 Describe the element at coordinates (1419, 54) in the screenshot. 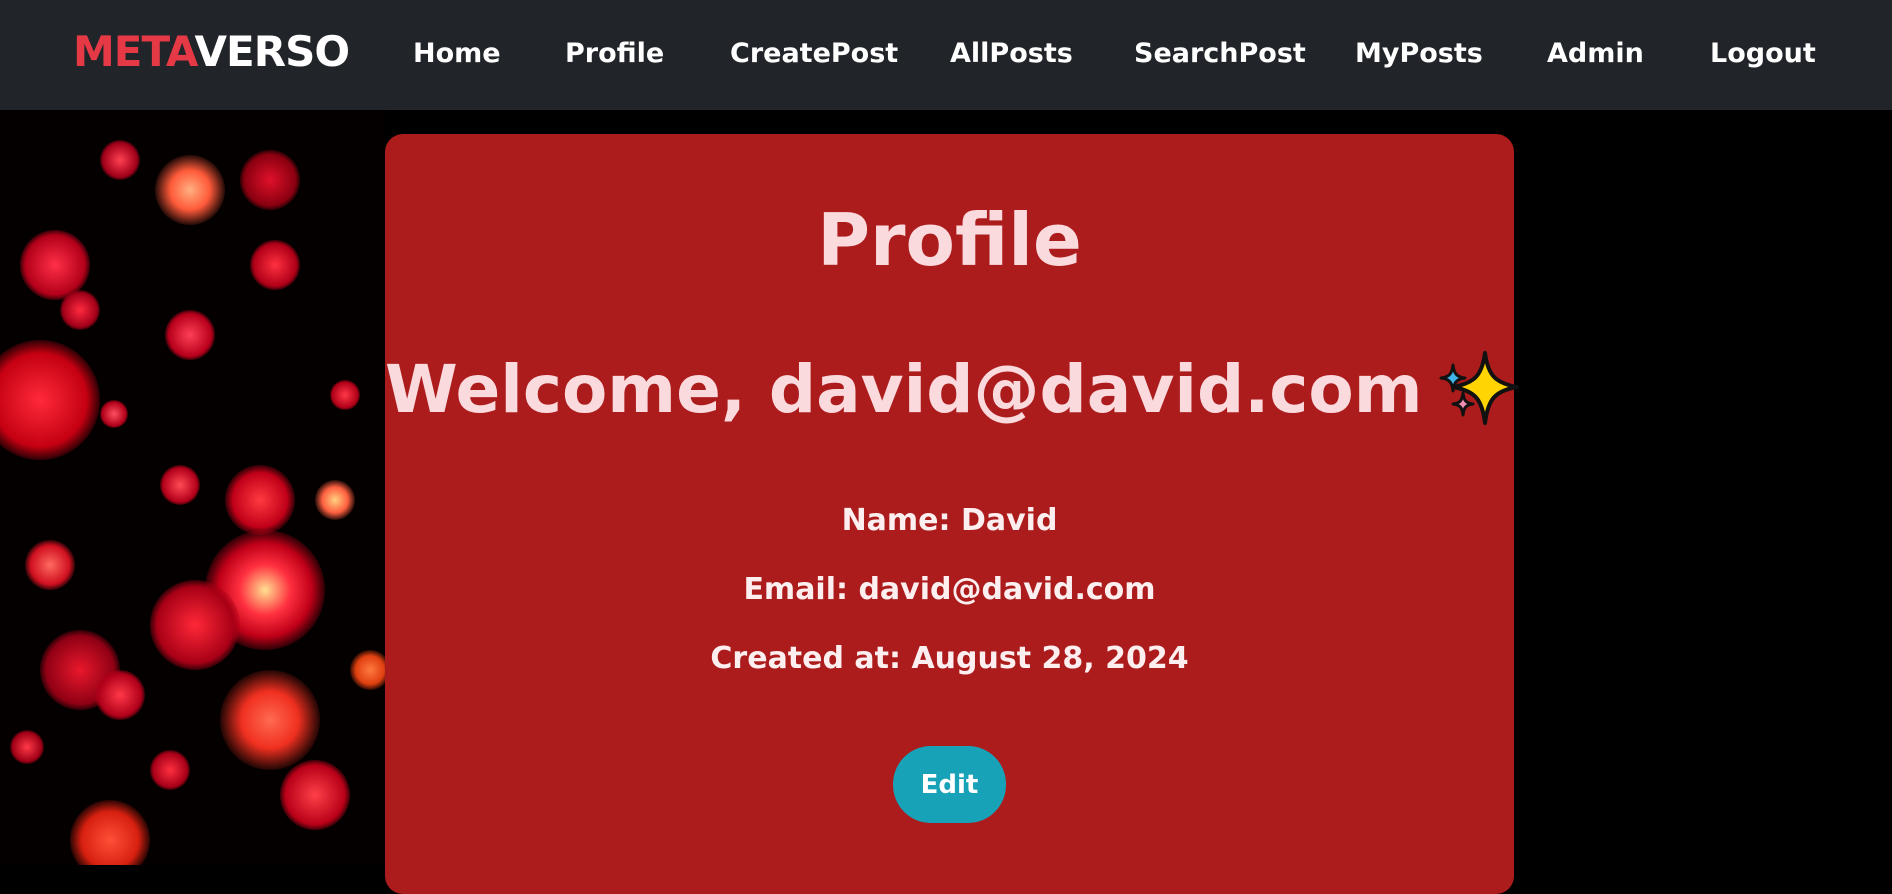

I see `nav-myposts: MyPosts` at that location.